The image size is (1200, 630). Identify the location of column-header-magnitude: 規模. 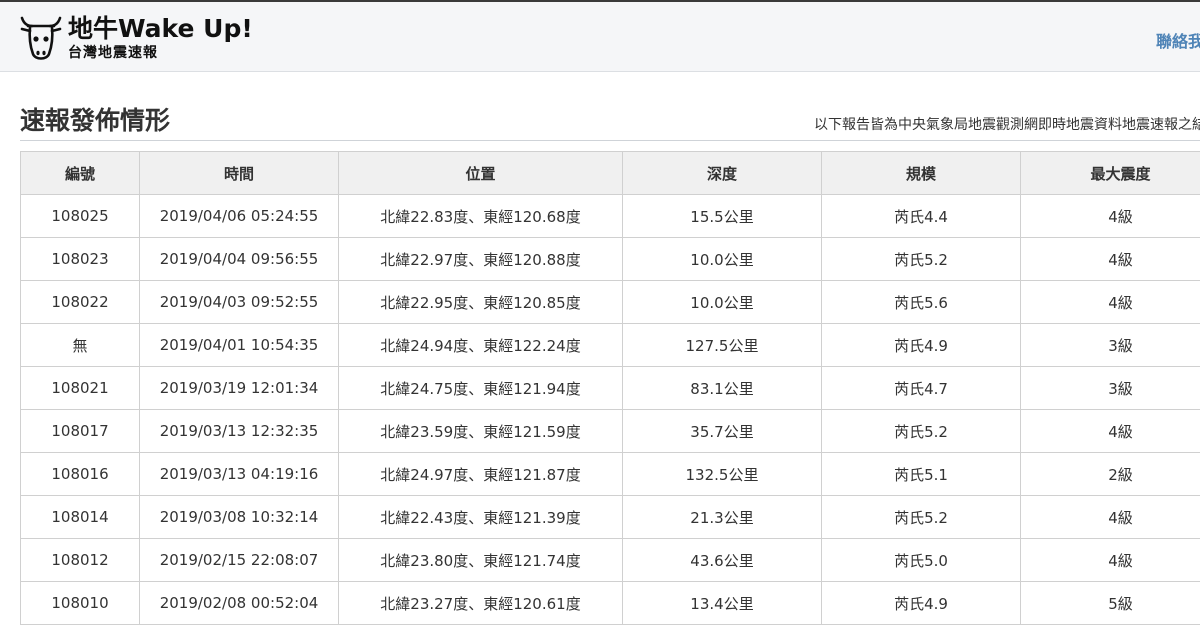
(921, 173).